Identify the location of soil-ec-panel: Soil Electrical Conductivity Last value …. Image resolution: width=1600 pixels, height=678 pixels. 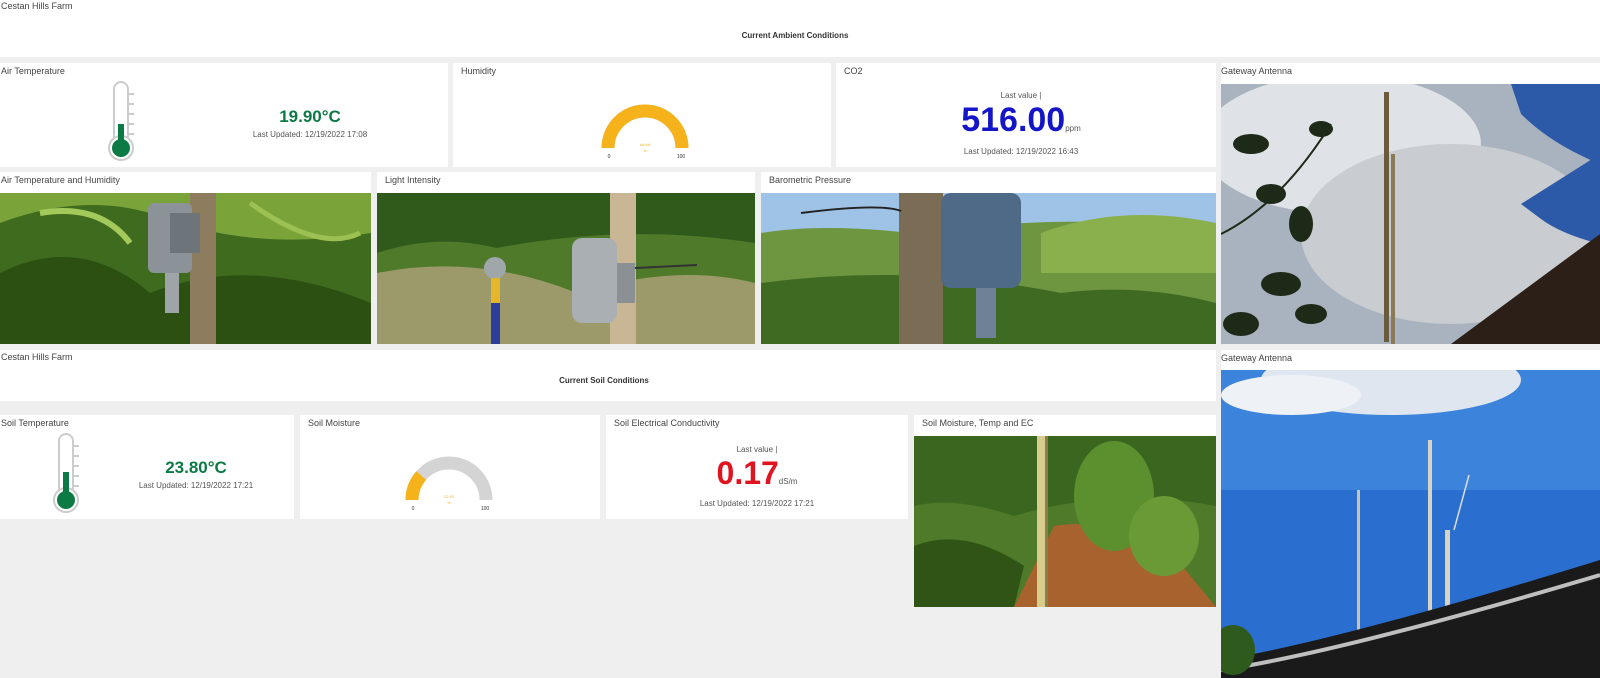
(757, 467).